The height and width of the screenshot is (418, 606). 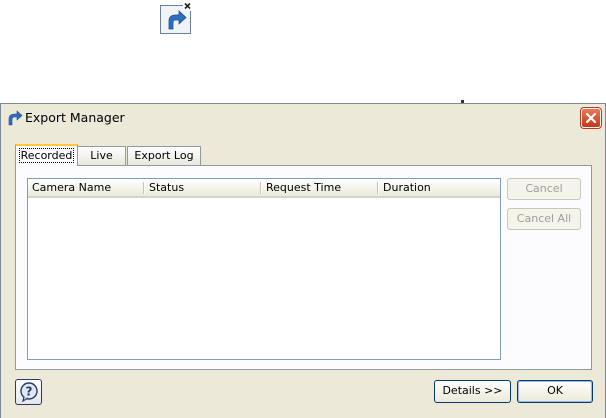 What do you see at coordinates (544, 189) in the screenshot?
I see `cancel-button: Cancel` at bounding box center [544, 189].